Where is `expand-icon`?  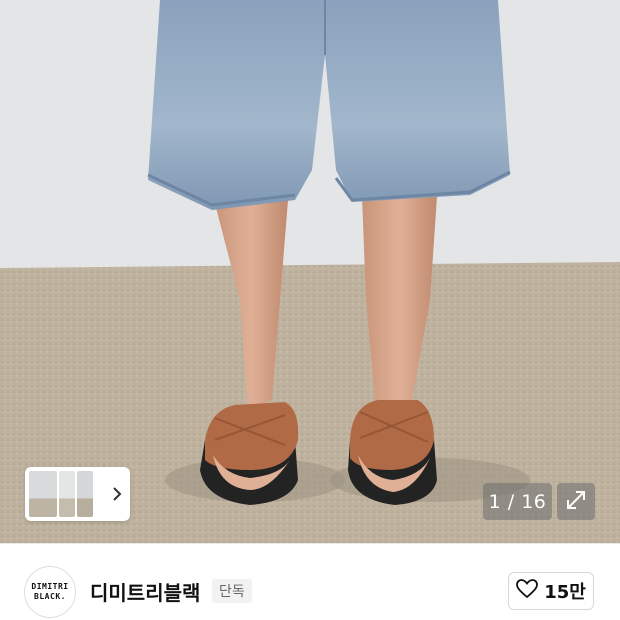 expand-icon is located at coordinates (576, 502).